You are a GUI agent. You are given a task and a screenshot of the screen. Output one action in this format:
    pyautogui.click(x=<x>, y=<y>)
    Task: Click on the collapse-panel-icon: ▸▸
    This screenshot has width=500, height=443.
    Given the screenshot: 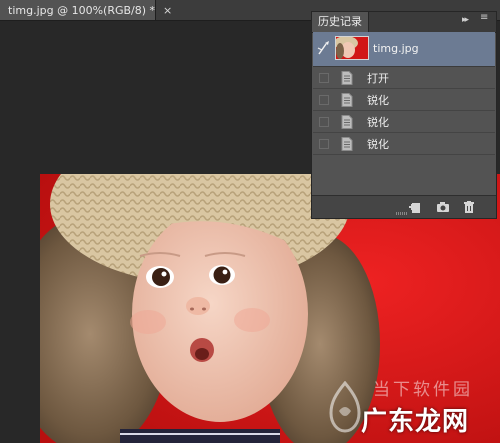 What is the action you would take?
    pyautogui.click(x=465, y=20)
    